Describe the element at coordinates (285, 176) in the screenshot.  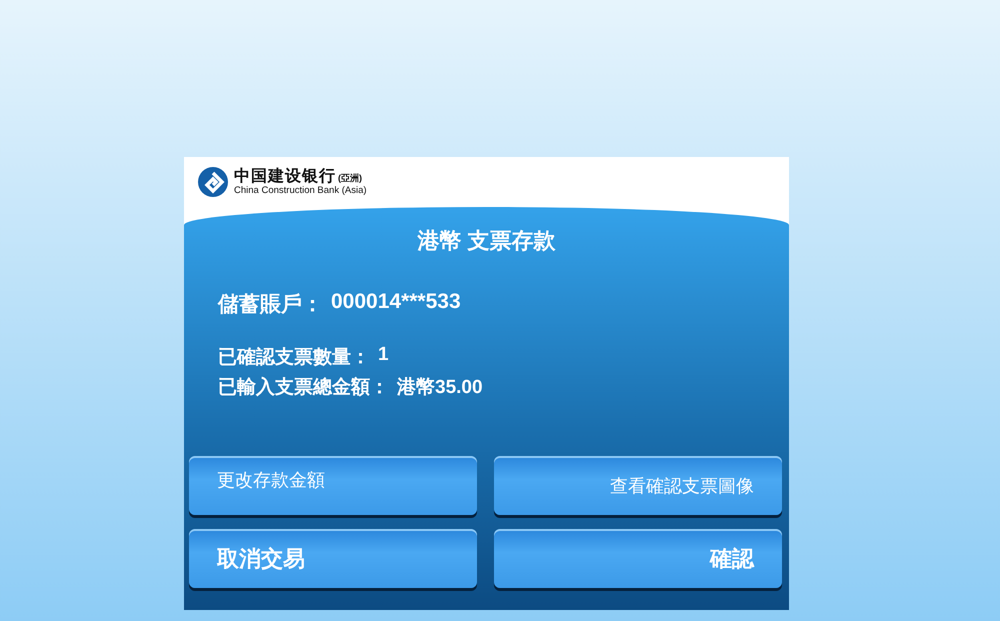
I see `bank-name: 中国建设银行` at that location.